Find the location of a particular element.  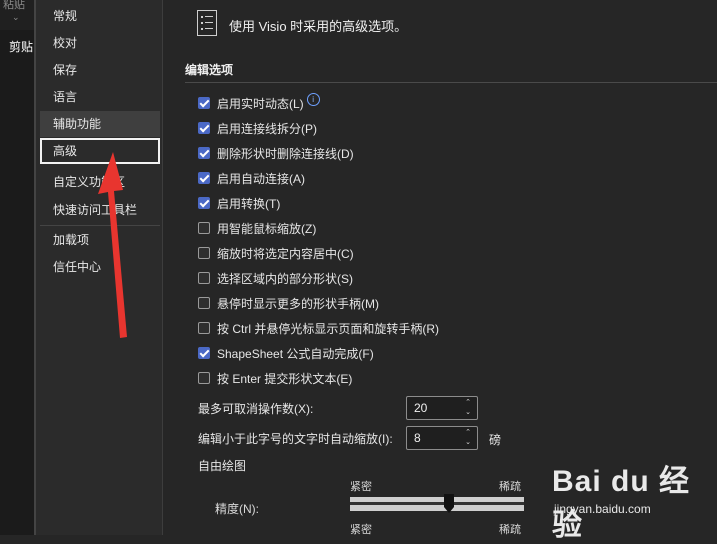

nav-item-customize-ribbon: 自定义功能区 is located at coordinates (100, 182).